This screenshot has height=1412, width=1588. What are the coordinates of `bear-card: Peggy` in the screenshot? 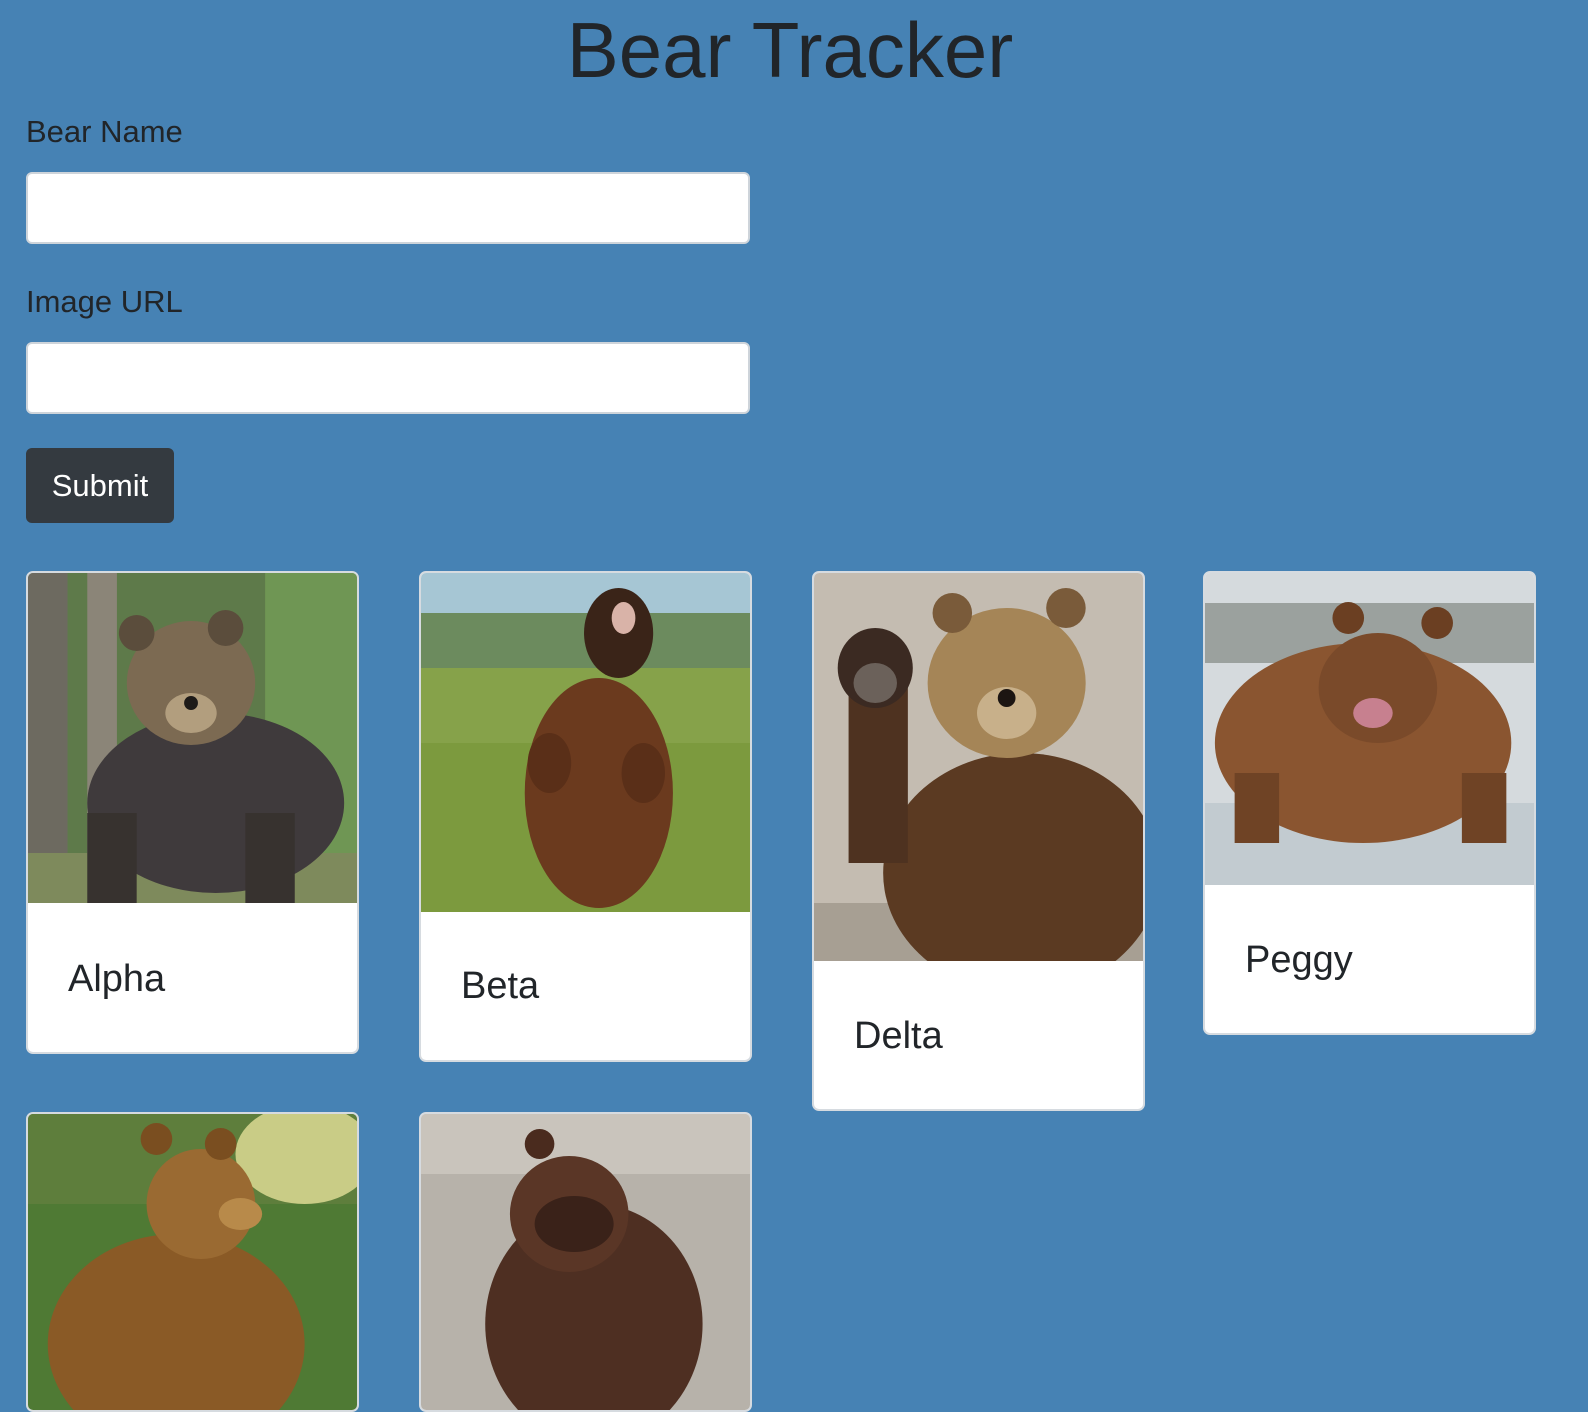 It's located at (1369, 803).